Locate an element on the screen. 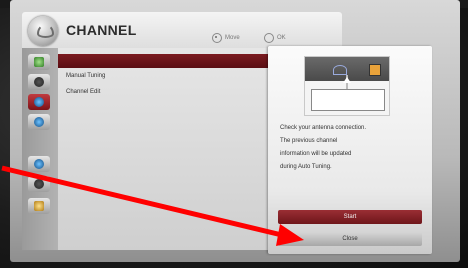 This screenshot has width=468, height=268. move-hint-label: Move is located at coordinates (232, 38).